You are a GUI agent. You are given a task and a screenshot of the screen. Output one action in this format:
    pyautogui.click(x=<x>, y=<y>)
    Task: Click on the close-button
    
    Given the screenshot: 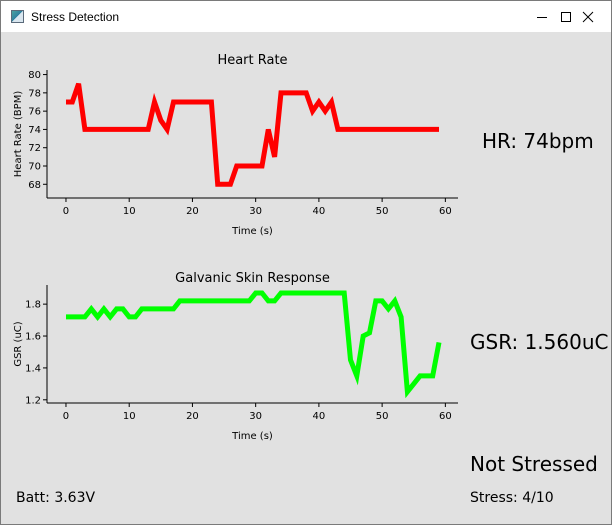 What is the action you would take?
    pyautogui.click(x=588, y=16)
    